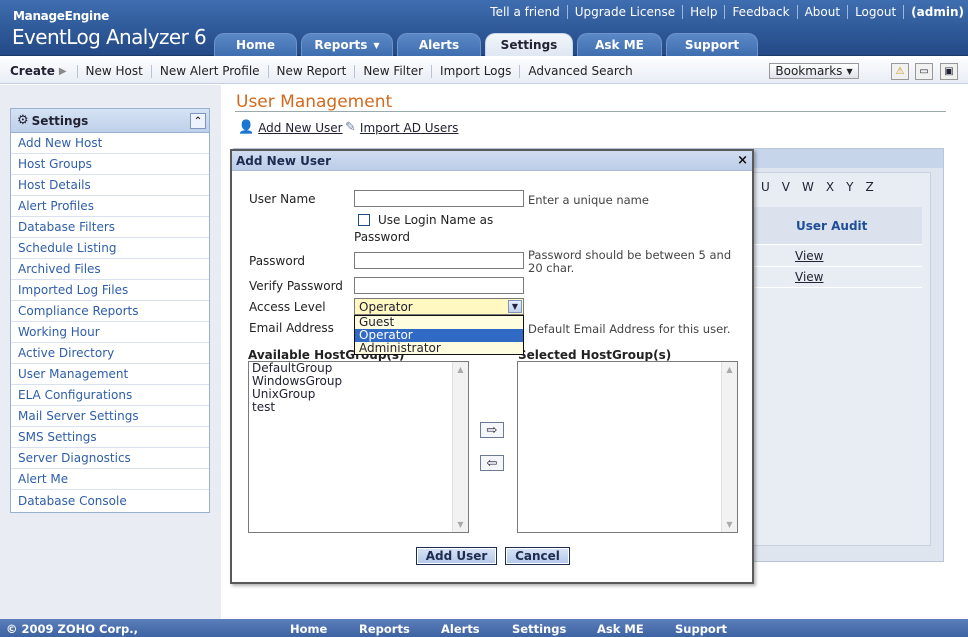 This screenshot has height=637, width=968. What do you see at coordinates (291, 328) in the screenshot?
I see `email-address-label: Email Address` at bounding box center [291, 328].